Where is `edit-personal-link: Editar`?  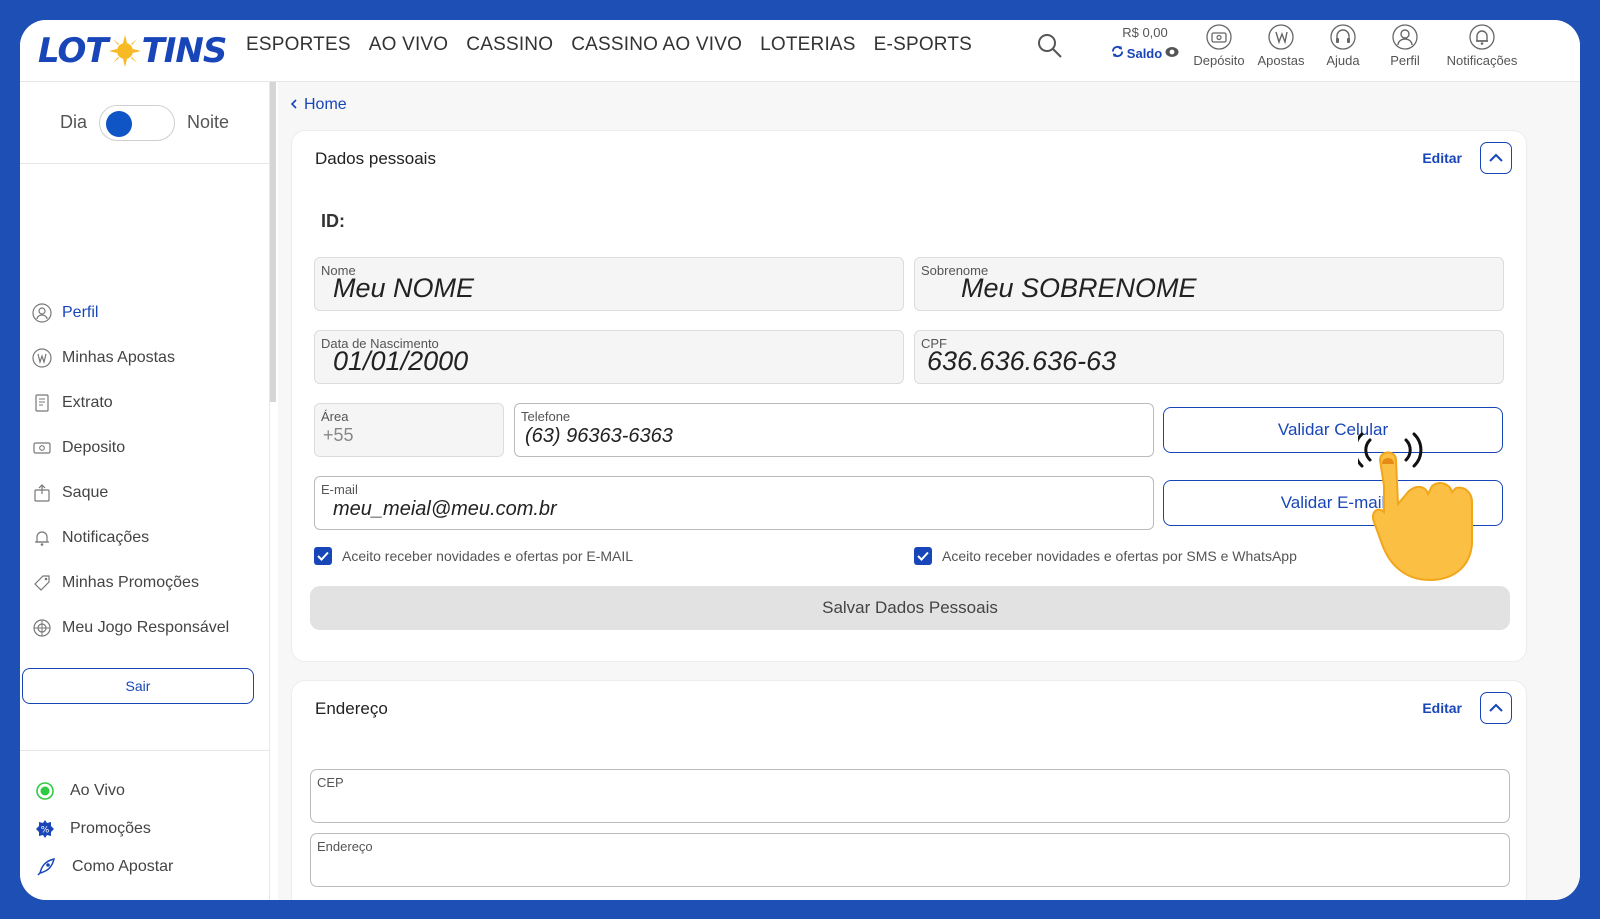 edit-personal-link: Editar is located at coordinates (1442, 158).